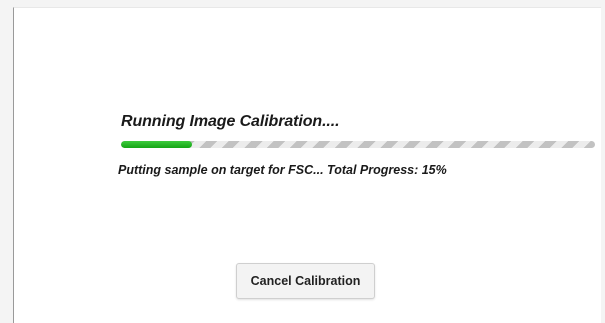 The image size is (605, 323). Describe the element at coordinates (305, 281) in the screenshot. I see `cancel-calibration-button: Cancel Calibration` at that location.